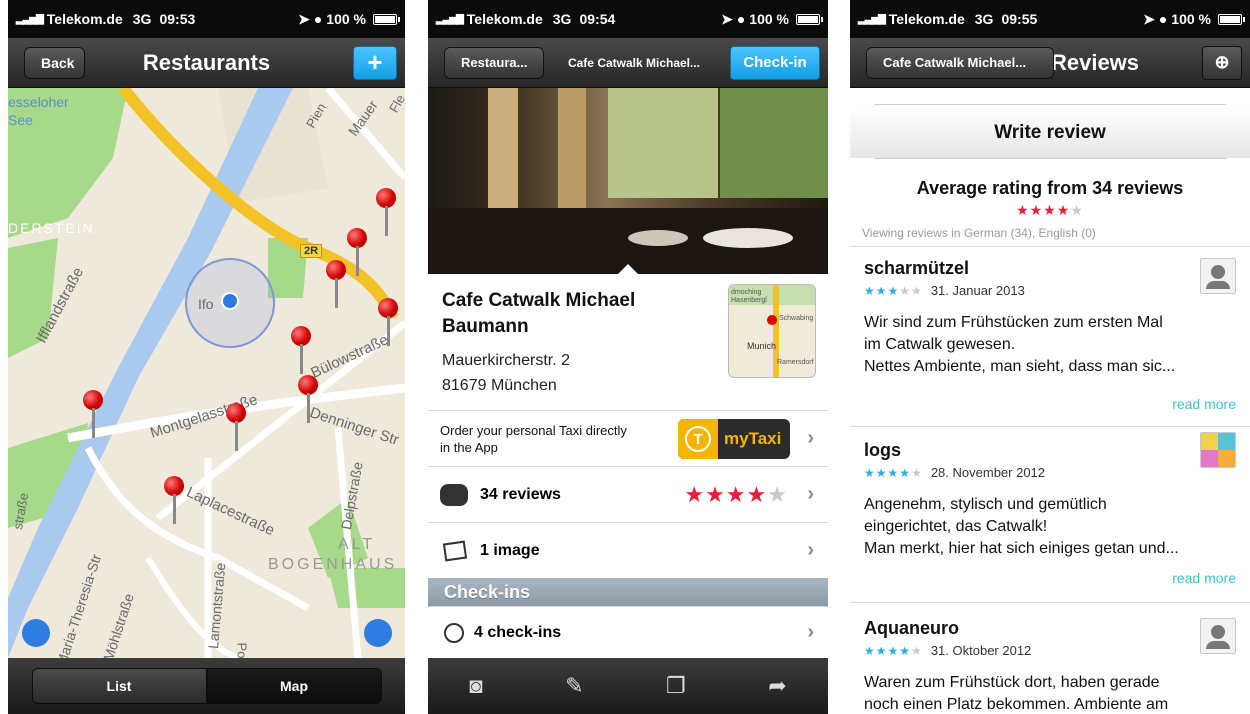  Describe the element at coordinates (1222, 62) in the screenshot. I see `language-button: ⊕` at that location.